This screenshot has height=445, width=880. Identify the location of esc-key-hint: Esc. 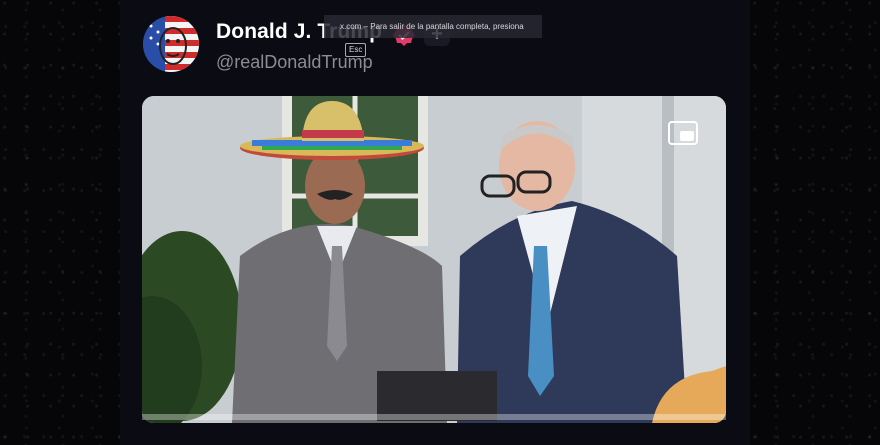
(356, 50).